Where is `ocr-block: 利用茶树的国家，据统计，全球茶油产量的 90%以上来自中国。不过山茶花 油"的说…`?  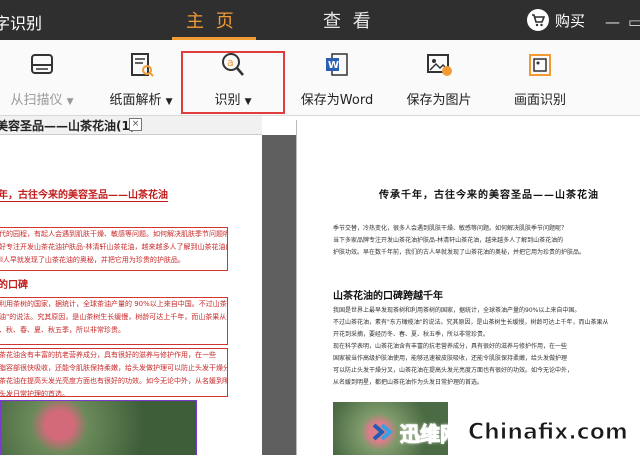 ocr-block: 利用茶树的国家，据统计，全球茶油产量的 90%以上来自中国。不过山茶花 油"的说… is located at coordinates (114, 321).